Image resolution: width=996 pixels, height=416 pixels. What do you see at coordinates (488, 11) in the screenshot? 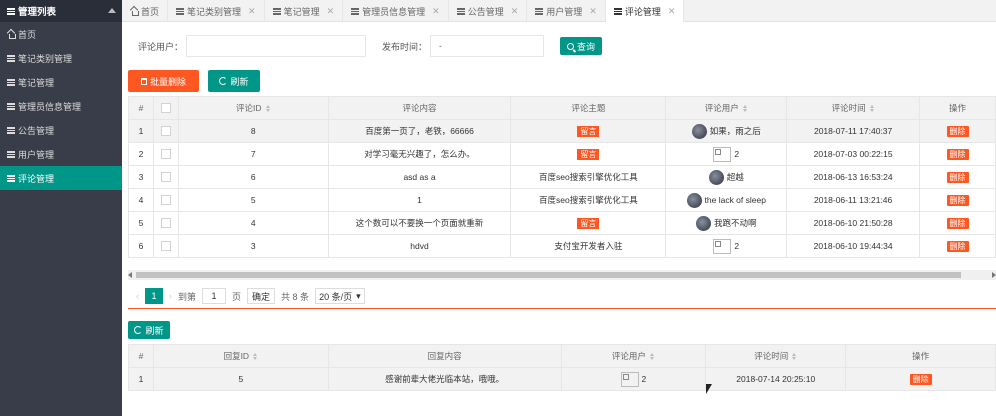
I see `tab-announcements: 公告管理 ✕` at bounding box center [488, 11].